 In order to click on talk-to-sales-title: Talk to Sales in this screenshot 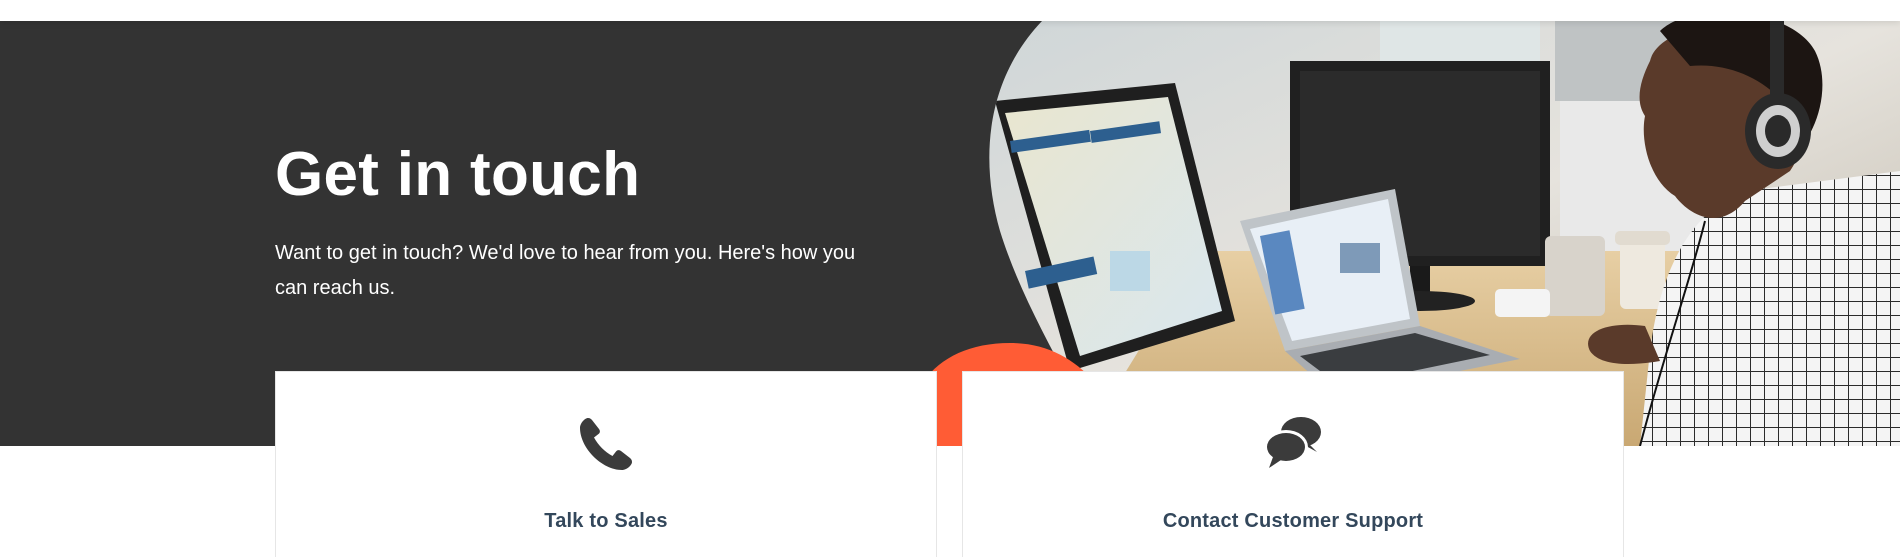, I will do `click(606, 521)`.